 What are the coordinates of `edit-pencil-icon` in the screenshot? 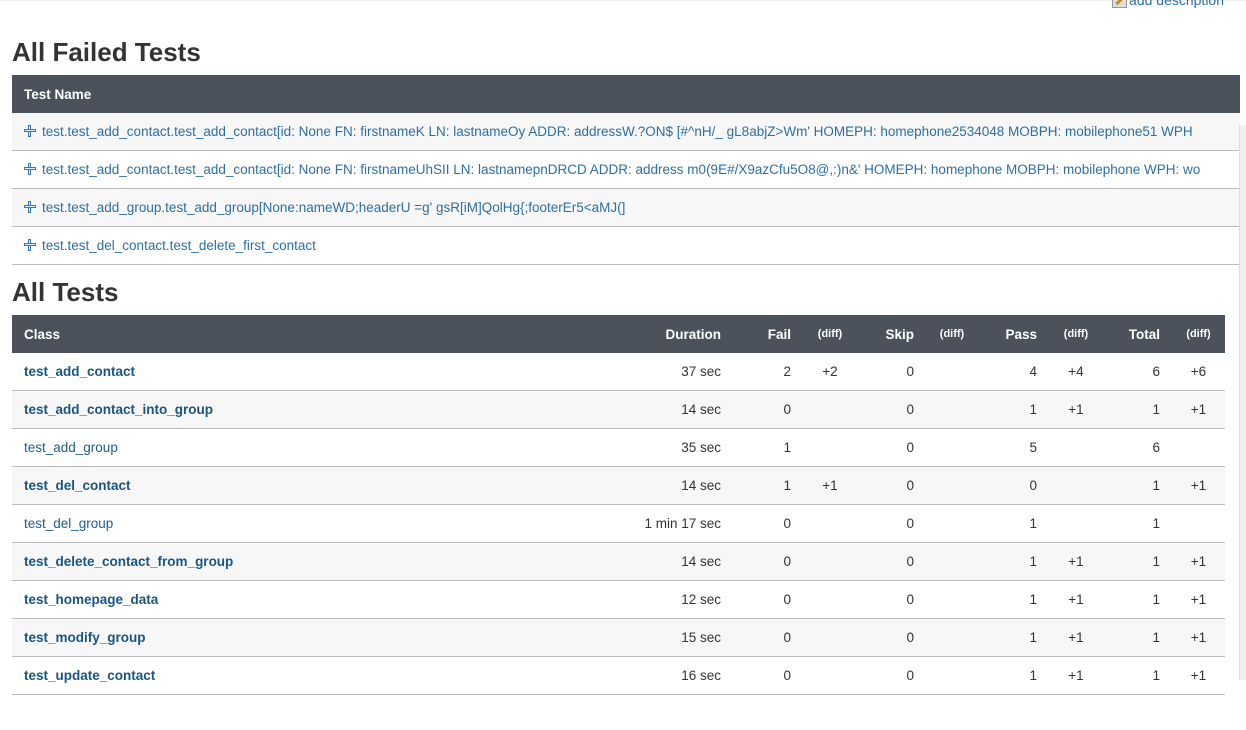 It's located at (1120, 4).